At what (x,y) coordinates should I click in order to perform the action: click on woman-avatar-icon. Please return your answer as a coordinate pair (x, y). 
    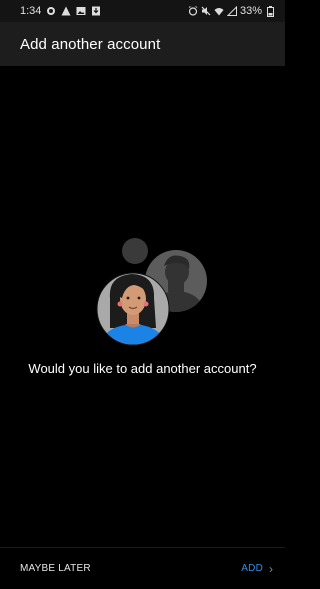
    Looking at the image, I should click on (133, 309).